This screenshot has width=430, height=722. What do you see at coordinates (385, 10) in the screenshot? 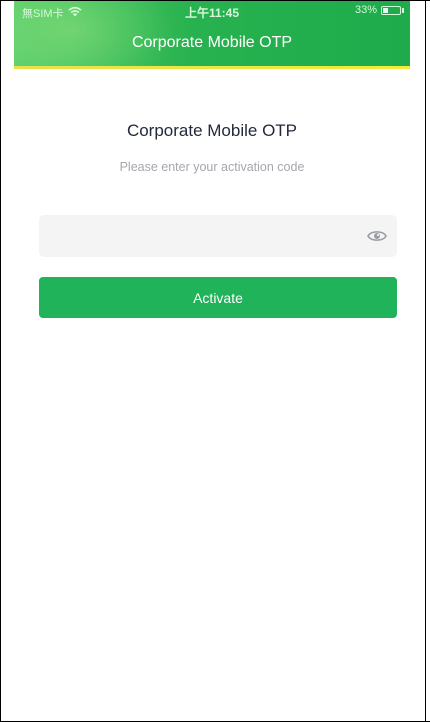
I see `battery-level-fill` at bounding box center [385, 10].